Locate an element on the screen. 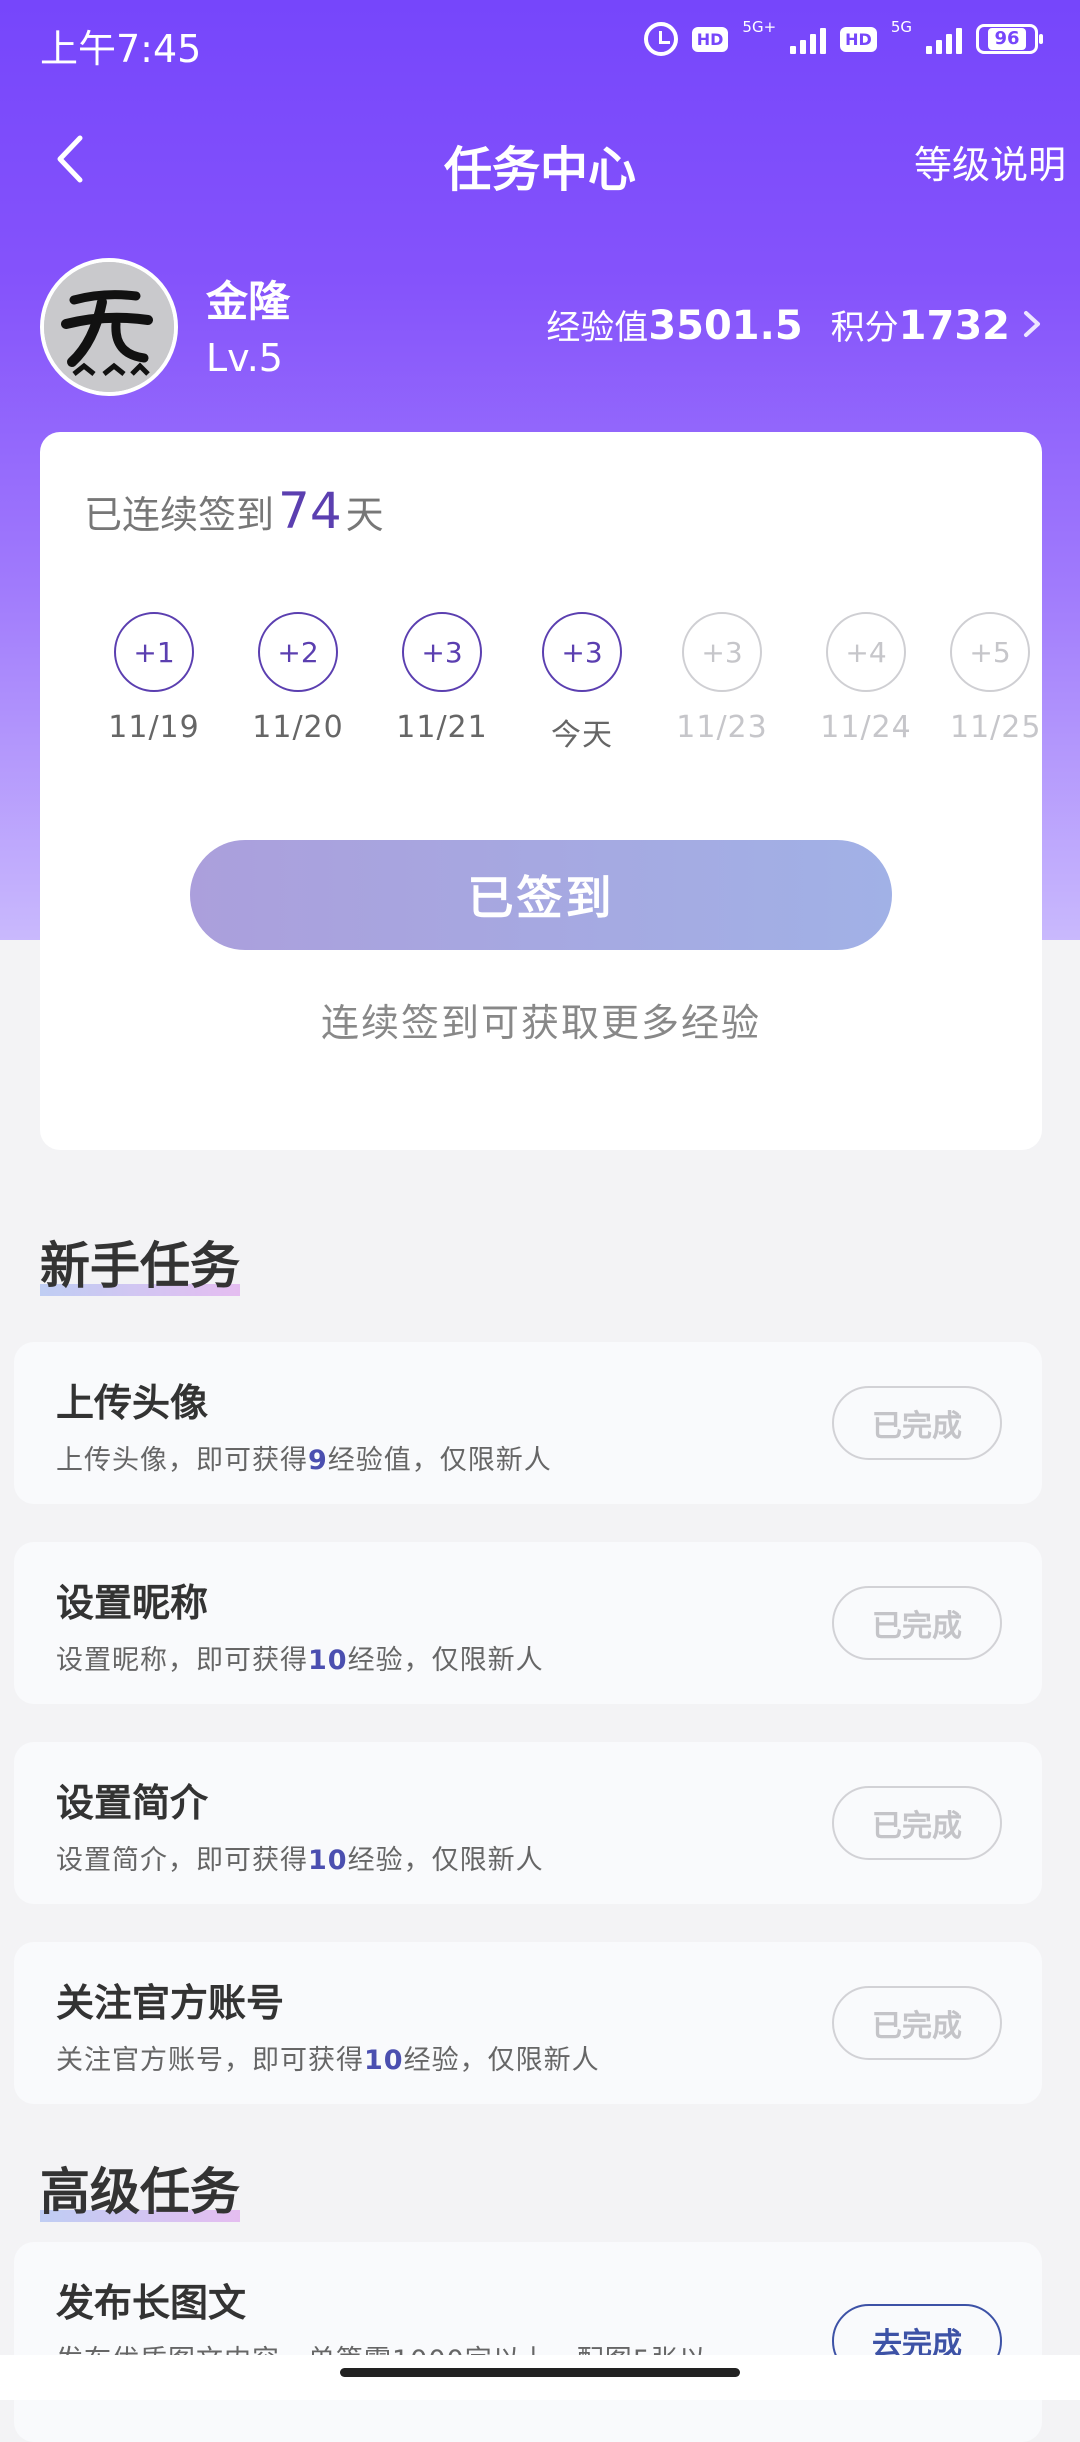 The width and height of the screenshot is (1080, 2442). username: 金隆 is located at coordinates (248, 301).